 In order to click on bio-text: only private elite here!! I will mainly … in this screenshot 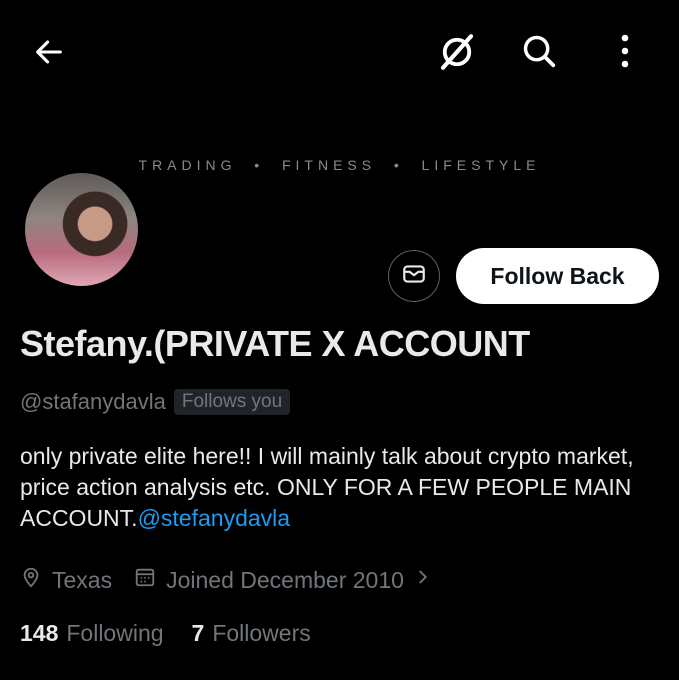, I will do `click(327, 487)`.